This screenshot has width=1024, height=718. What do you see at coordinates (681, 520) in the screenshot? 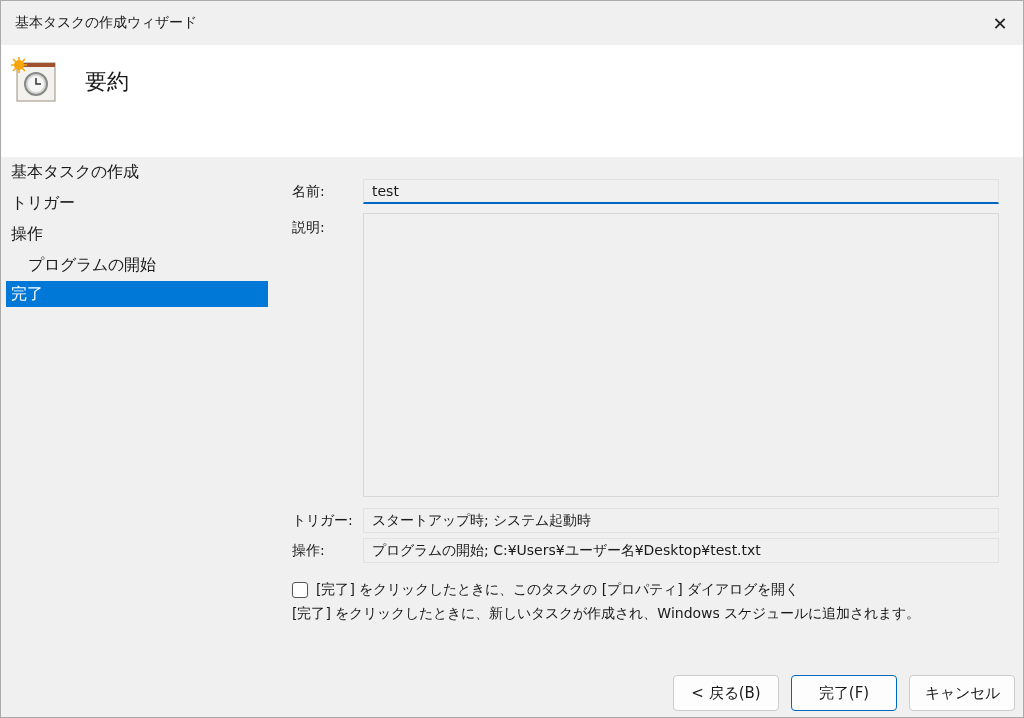
I see `trigger-field: スタートアップ時; システム起動時` at bounding box center [681, 520].